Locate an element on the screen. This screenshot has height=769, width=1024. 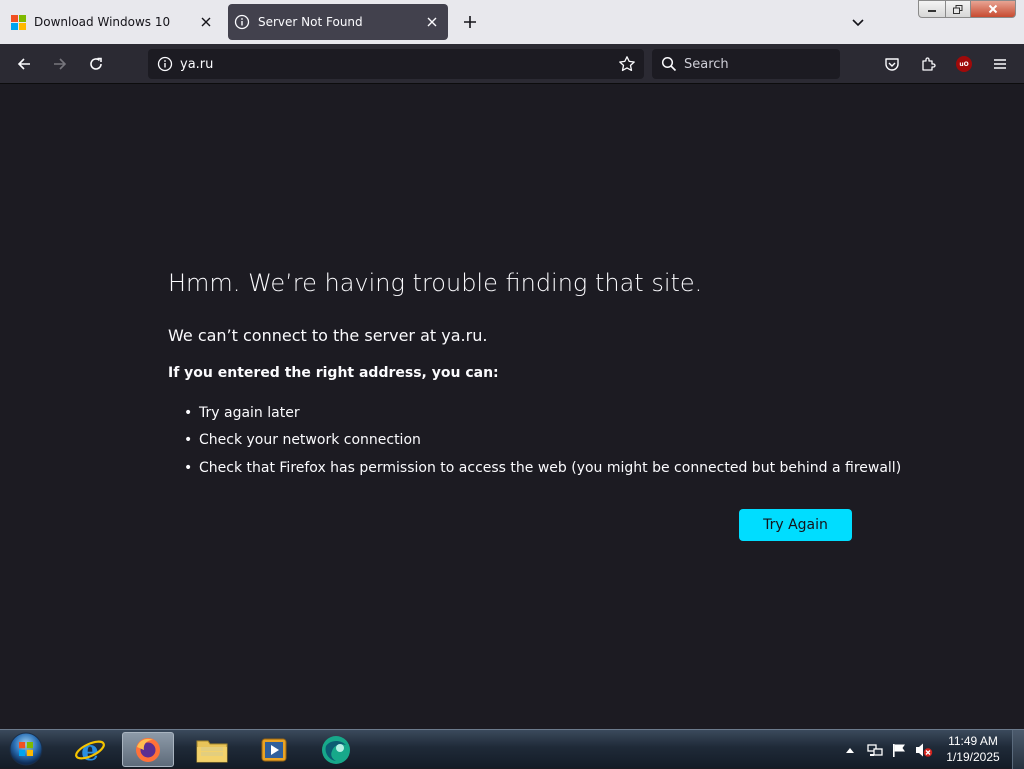
taskbar-file-explorer is located at coordinates (212, 749).